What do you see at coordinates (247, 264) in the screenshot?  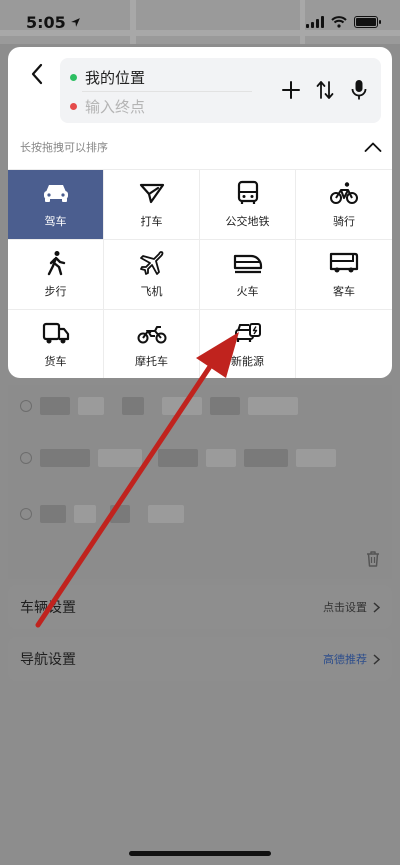 I see `train-icon` at bounding box center [247, 264].